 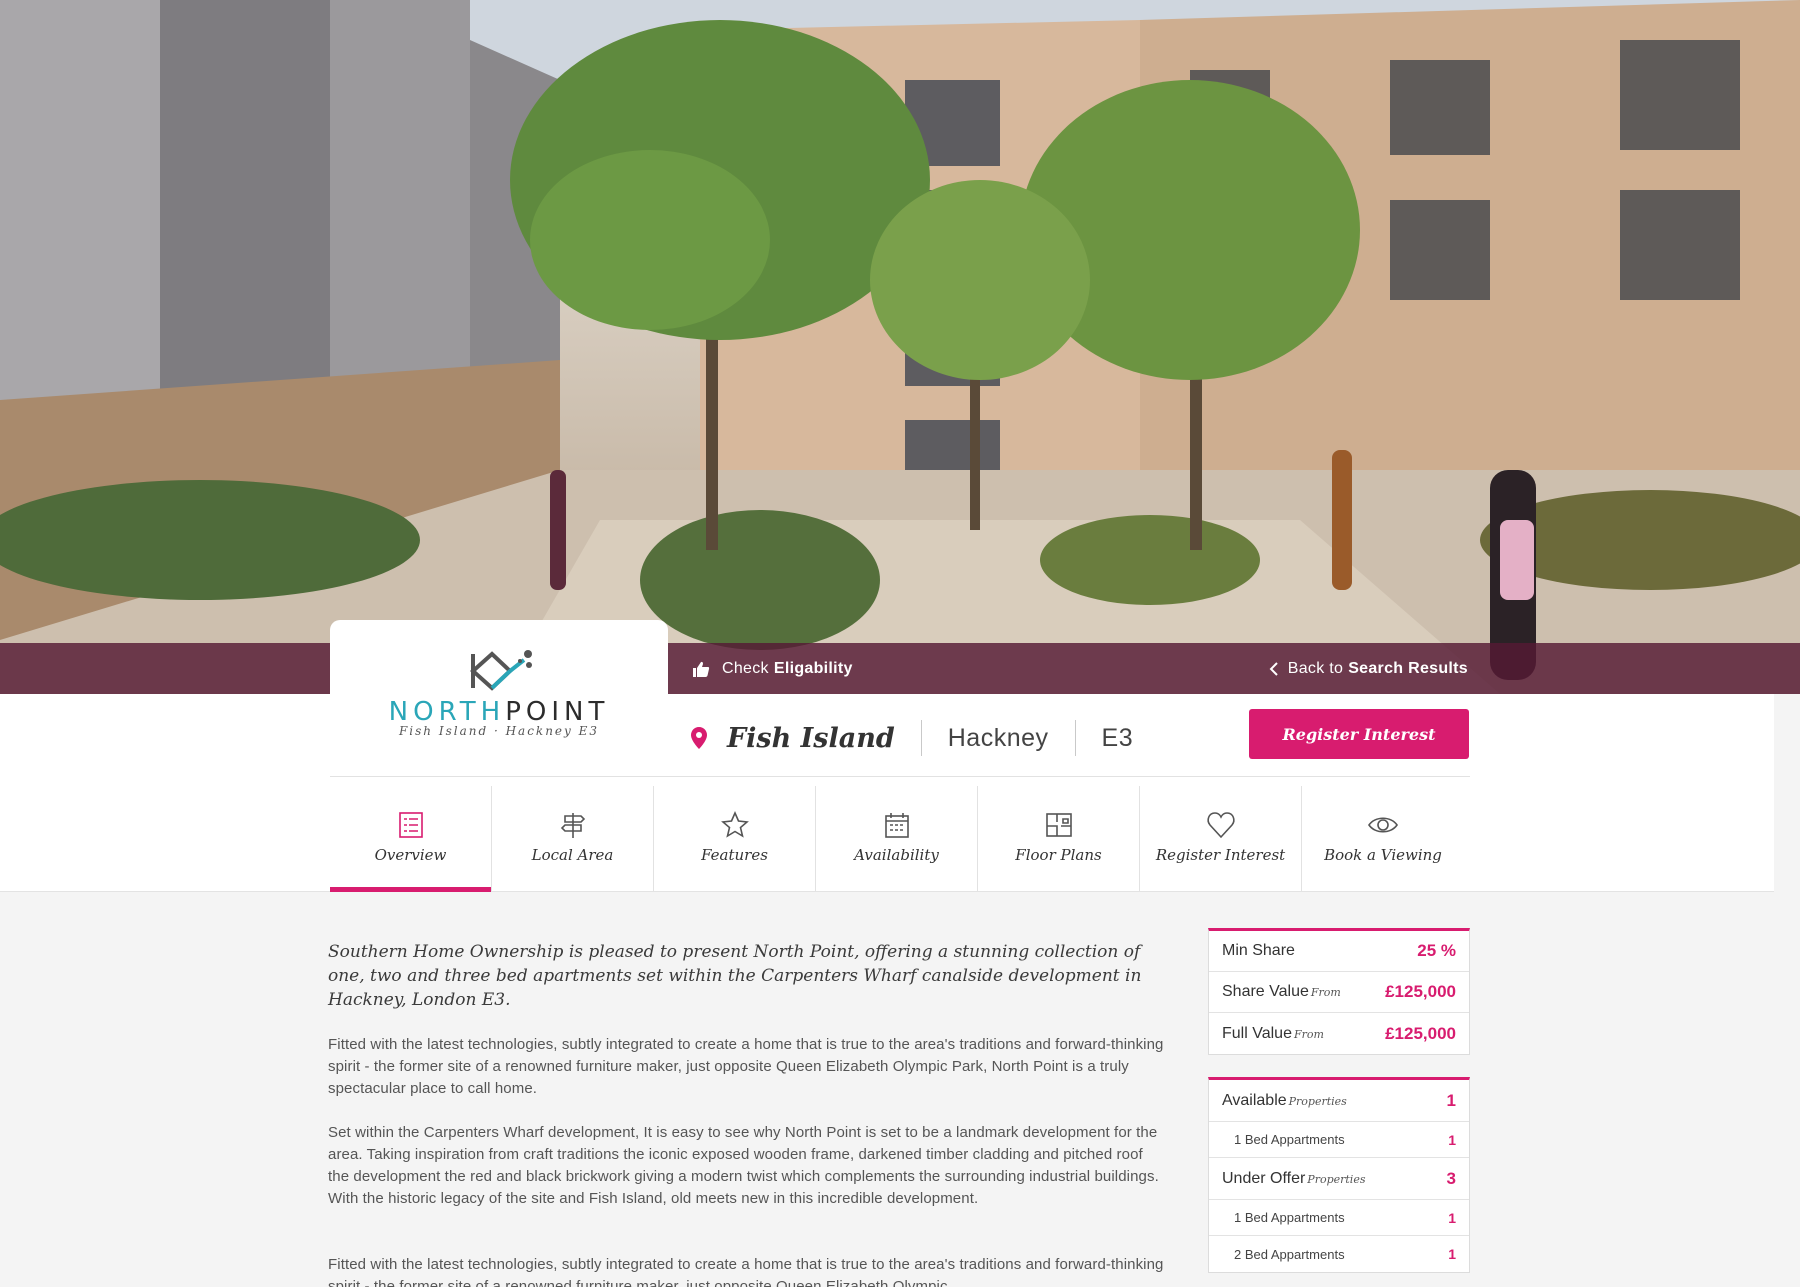 What do you see at coordinates (501, 670) in the screenshot?
I see `northpoint-logo-mark` at bounding box center [501, 670].